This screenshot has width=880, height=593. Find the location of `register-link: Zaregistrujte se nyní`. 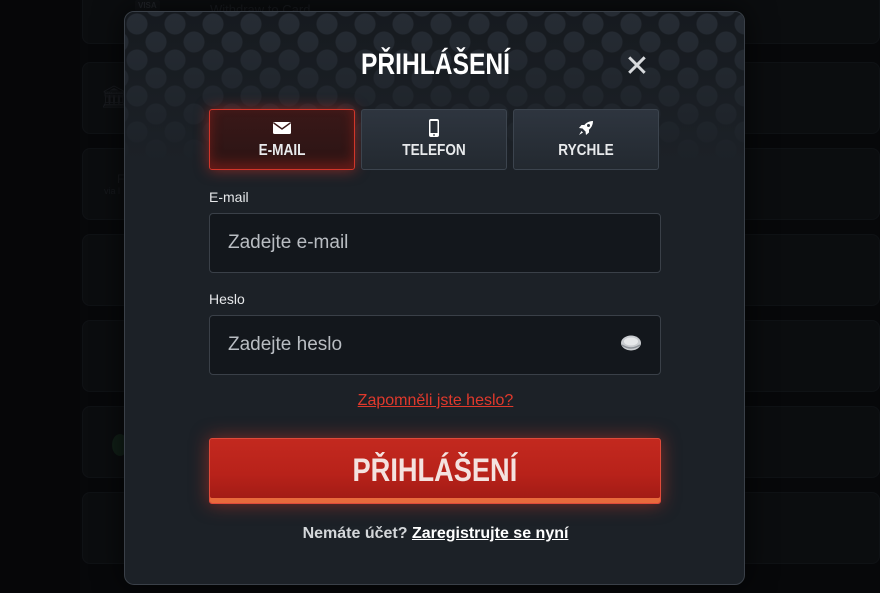

register-link: Zaregistrujte se nyní is located at coordinates (490, 533).